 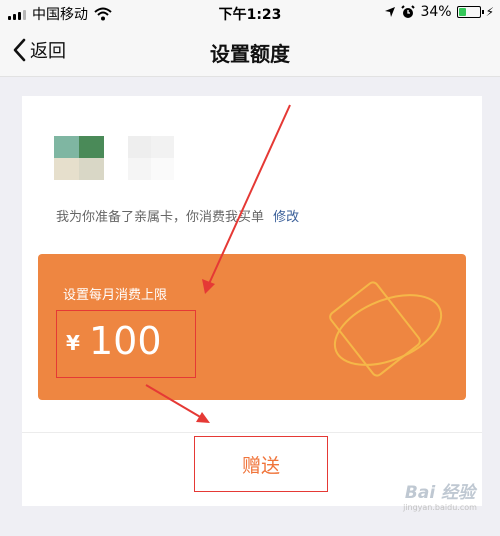 What do you see at coordinates (286, 217) in the screenshot?
I see `edit-message-link: 修改` at bounding box center [286, 217].